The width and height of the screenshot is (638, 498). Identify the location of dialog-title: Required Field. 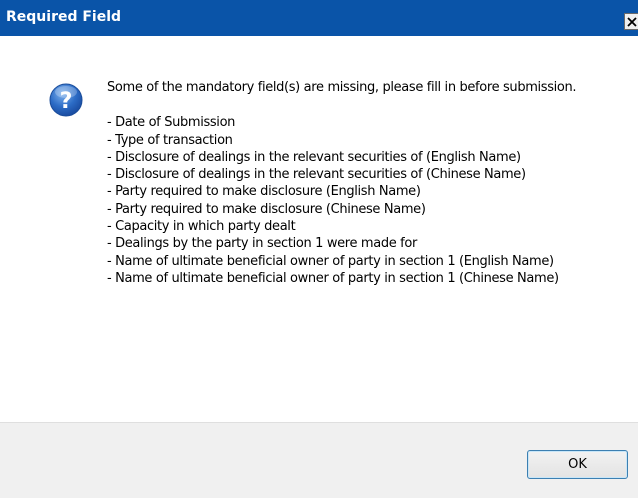
(64, 17).